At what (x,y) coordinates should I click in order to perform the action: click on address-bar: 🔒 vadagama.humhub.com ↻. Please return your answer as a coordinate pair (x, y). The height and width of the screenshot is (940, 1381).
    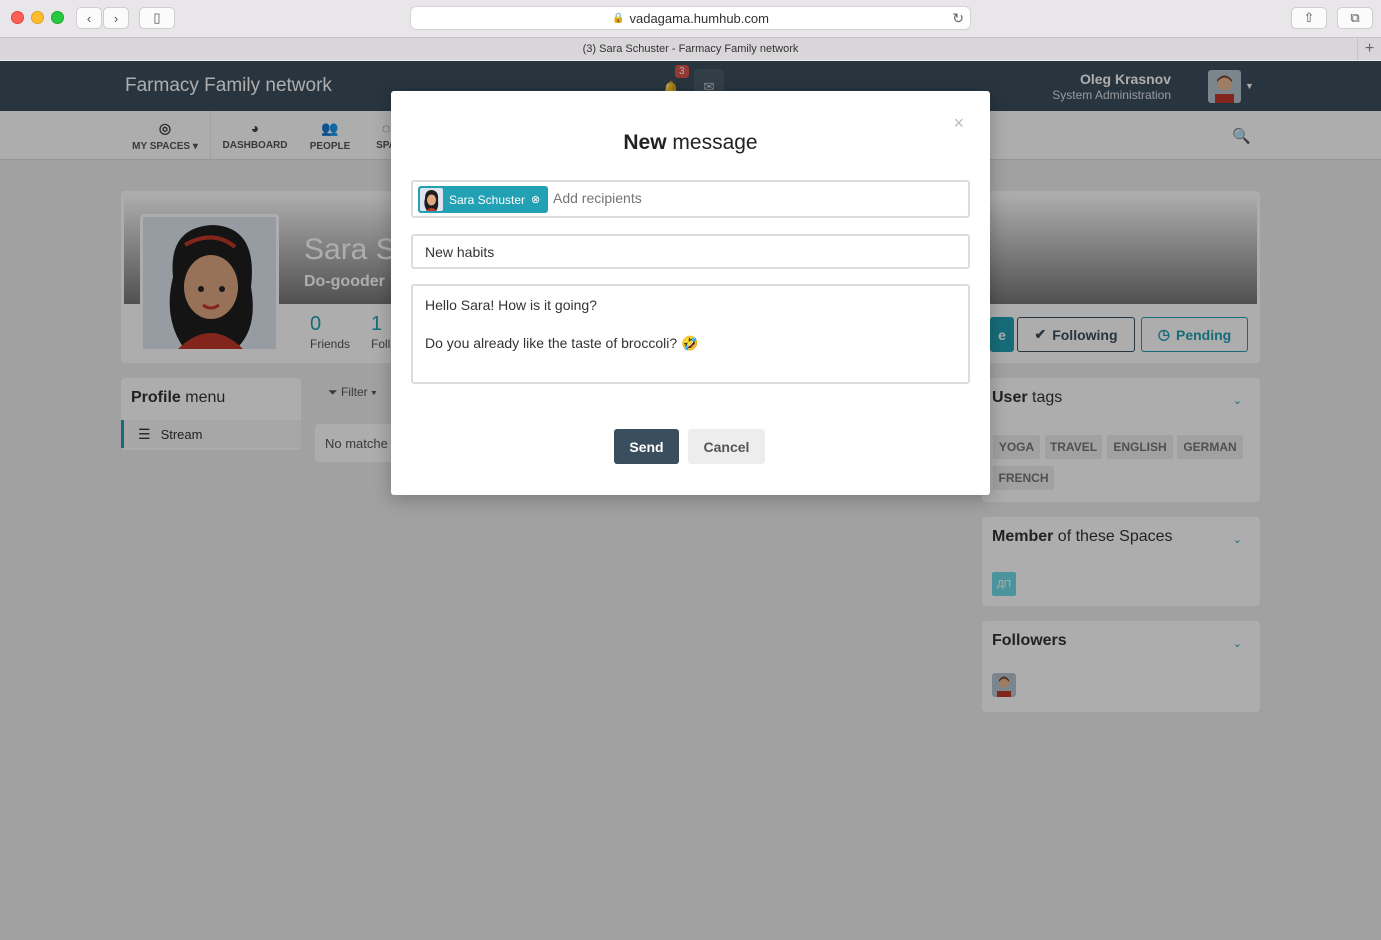
    Looking at the image, I should click on (690, 18).